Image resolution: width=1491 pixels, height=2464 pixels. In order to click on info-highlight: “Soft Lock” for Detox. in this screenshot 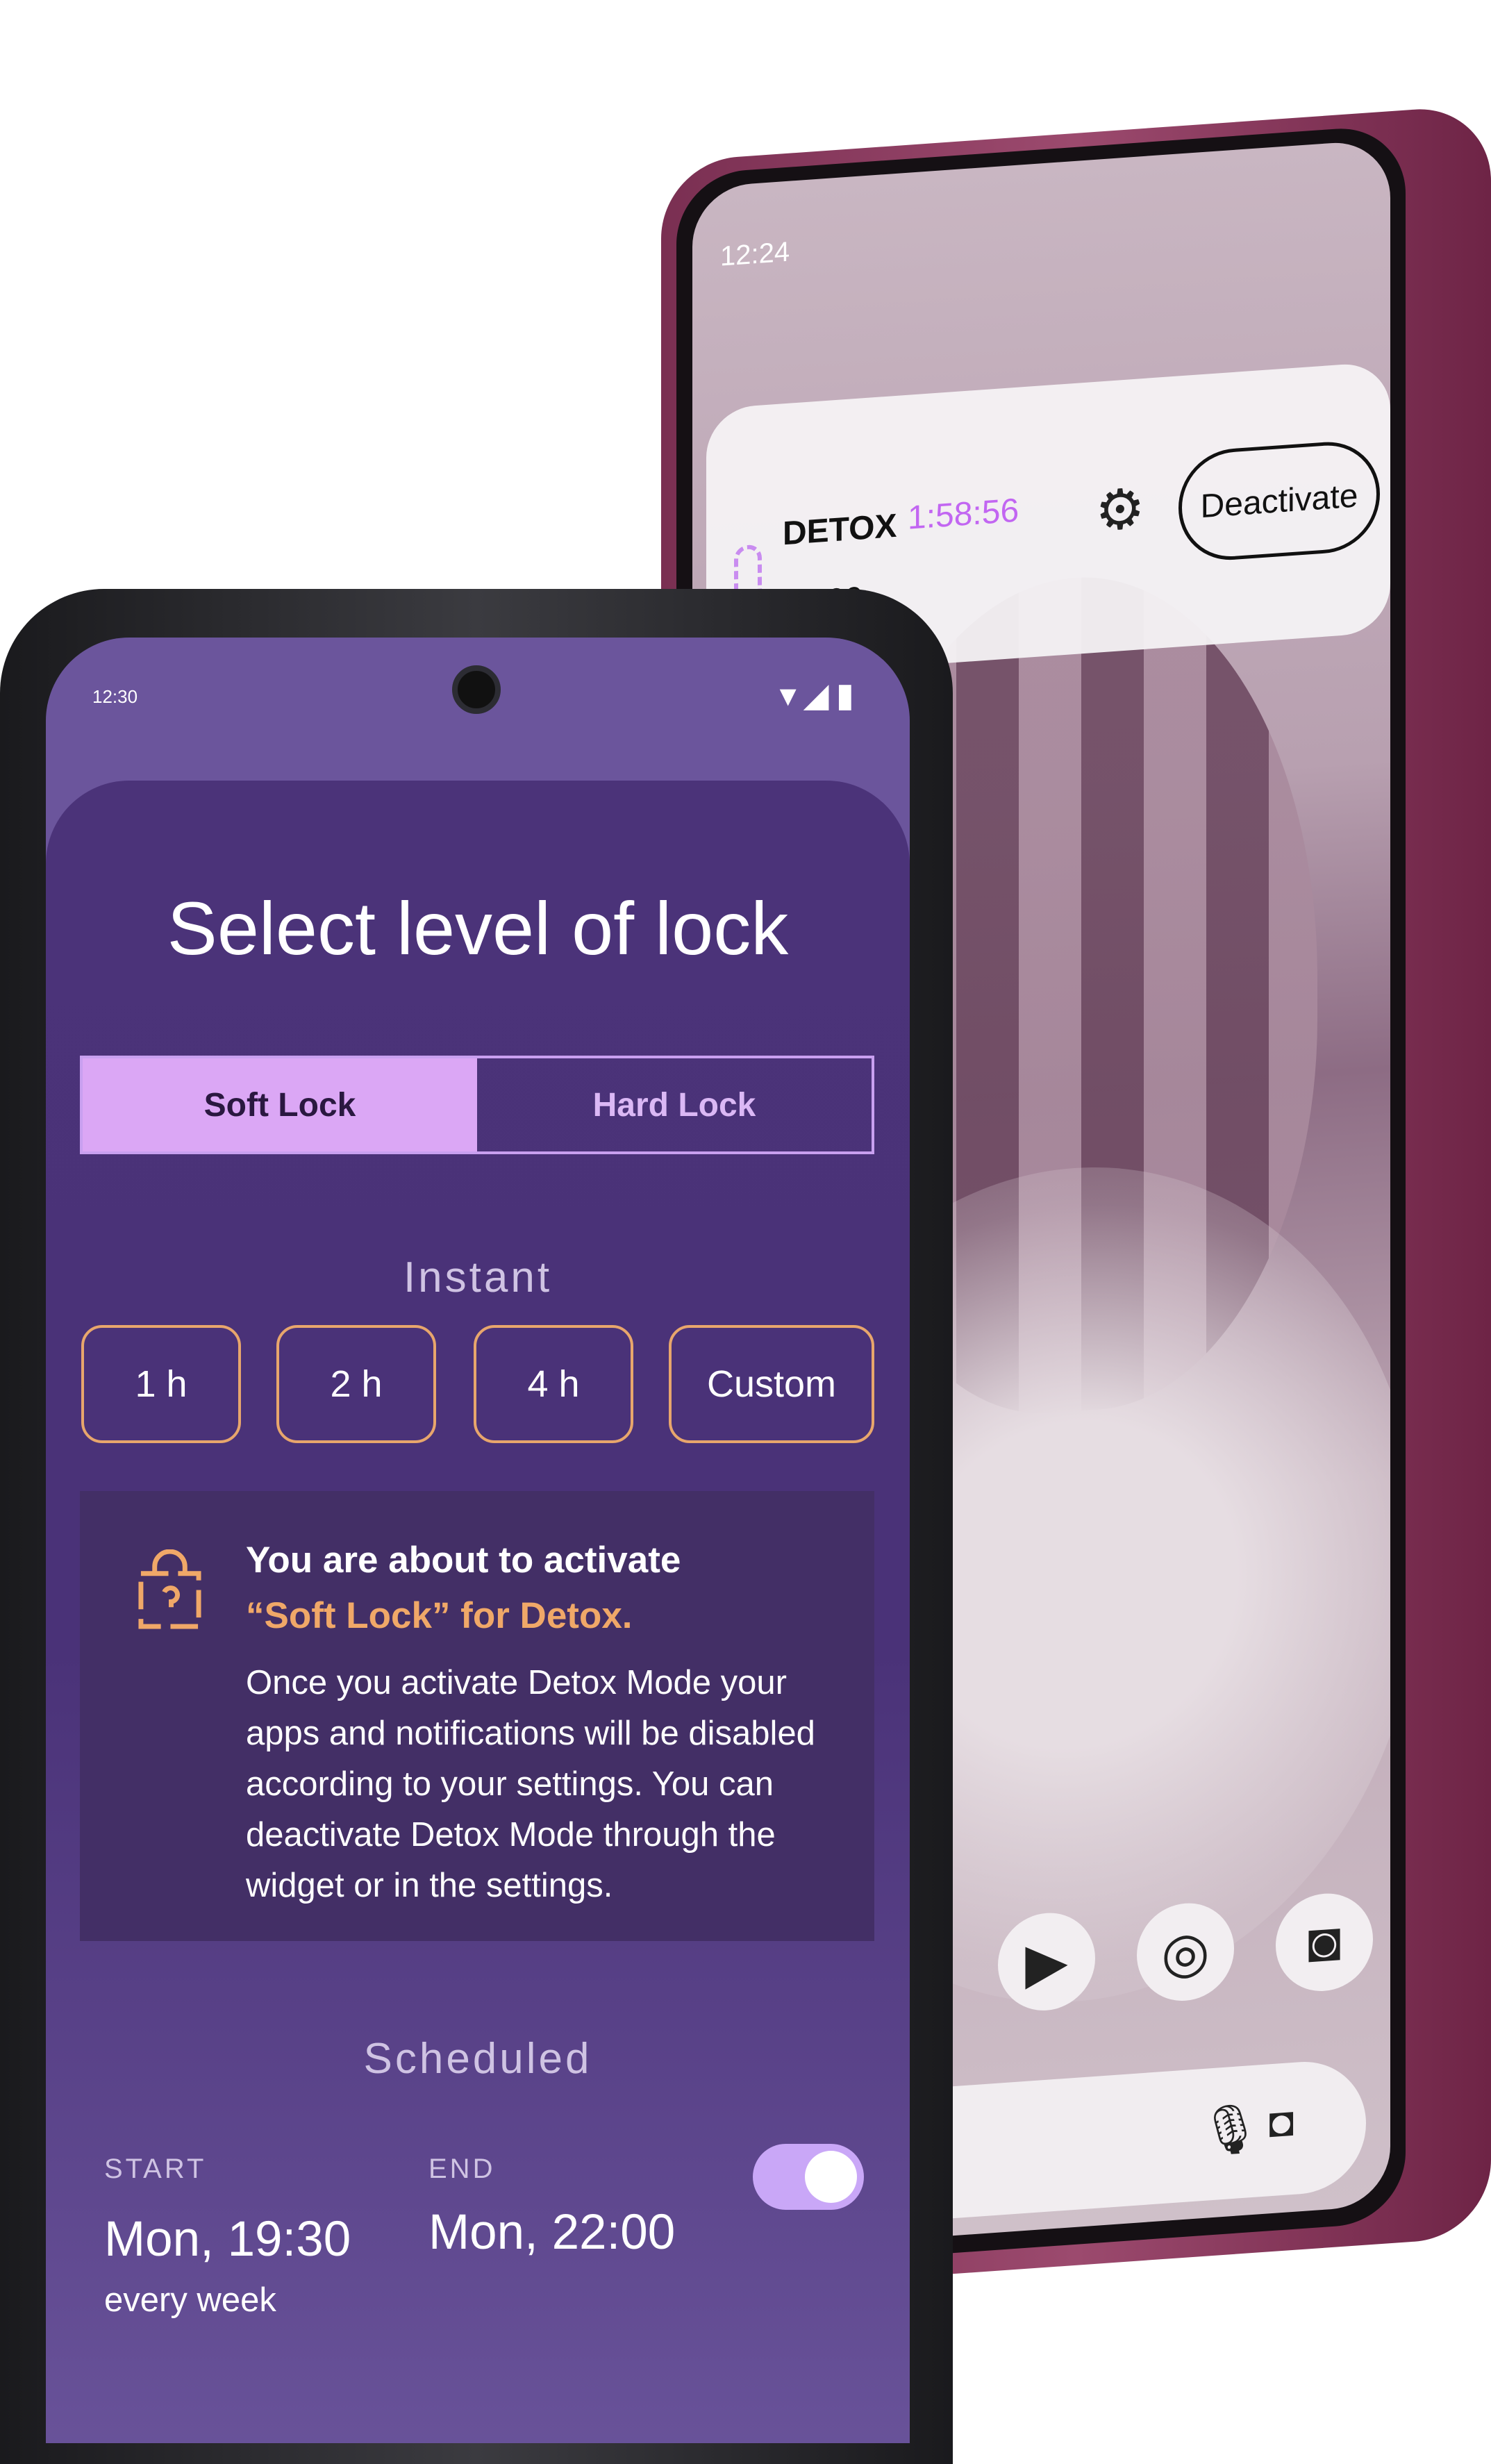, I will do `click(439, 1615)`.